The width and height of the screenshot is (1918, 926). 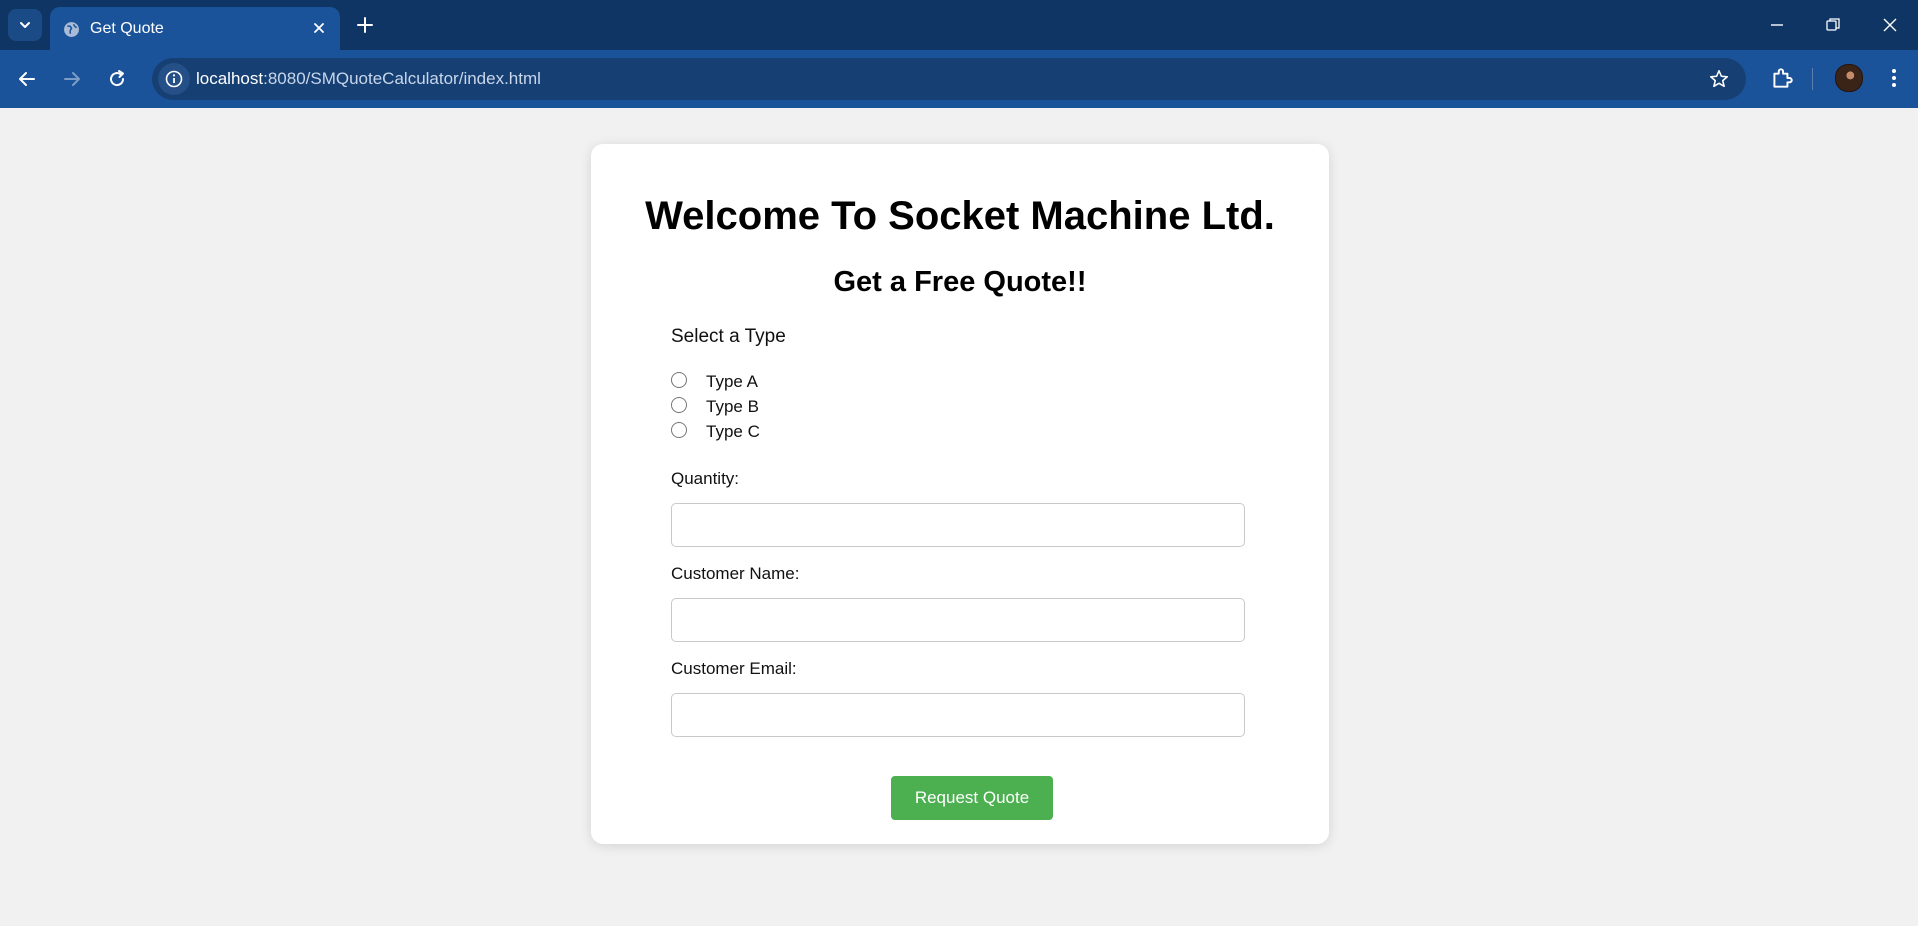 I want to click on reload-icon, so click(x=117, y=79).